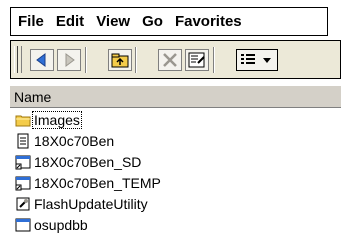 The image size is (341, 249). I want to click on executable-icon, so click(23, 203).